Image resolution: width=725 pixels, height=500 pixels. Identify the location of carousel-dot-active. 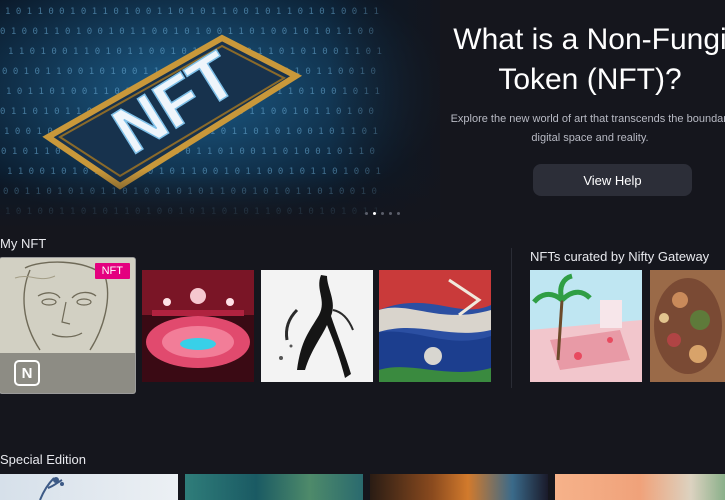
(374, 213).